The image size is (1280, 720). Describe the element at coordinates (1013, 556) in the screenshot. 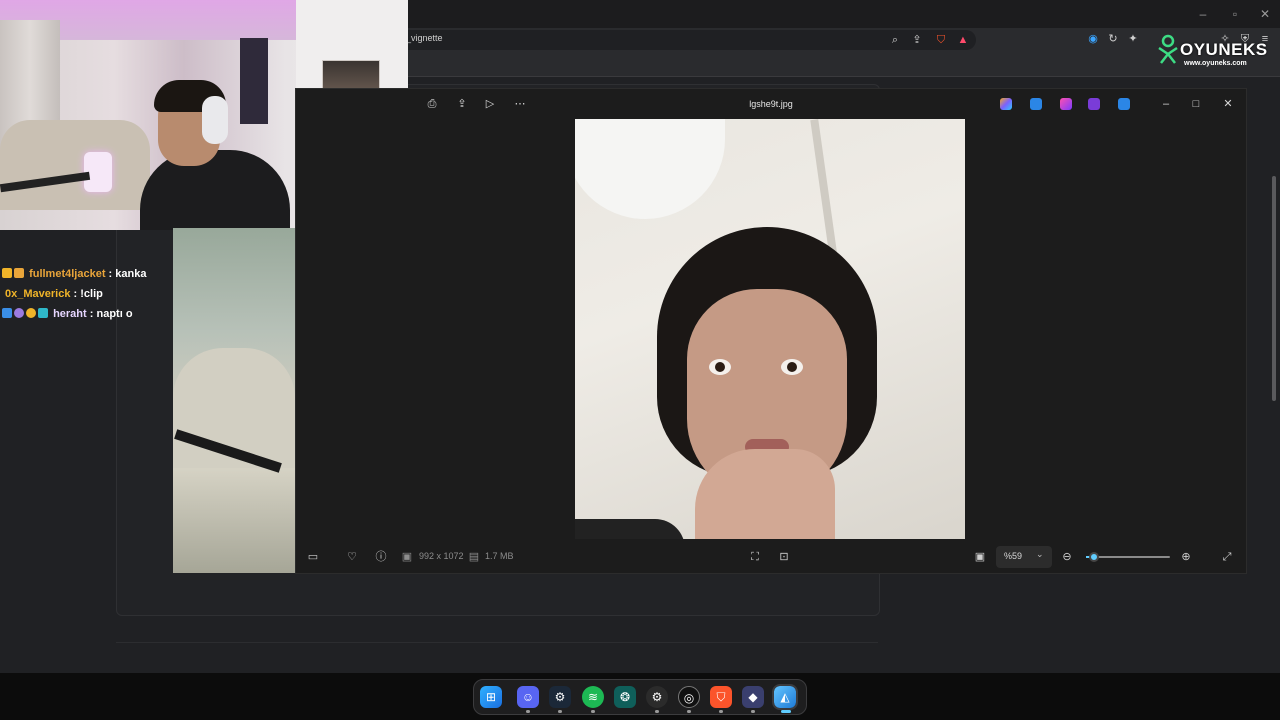

I see `zoom-level: %59` at that location.